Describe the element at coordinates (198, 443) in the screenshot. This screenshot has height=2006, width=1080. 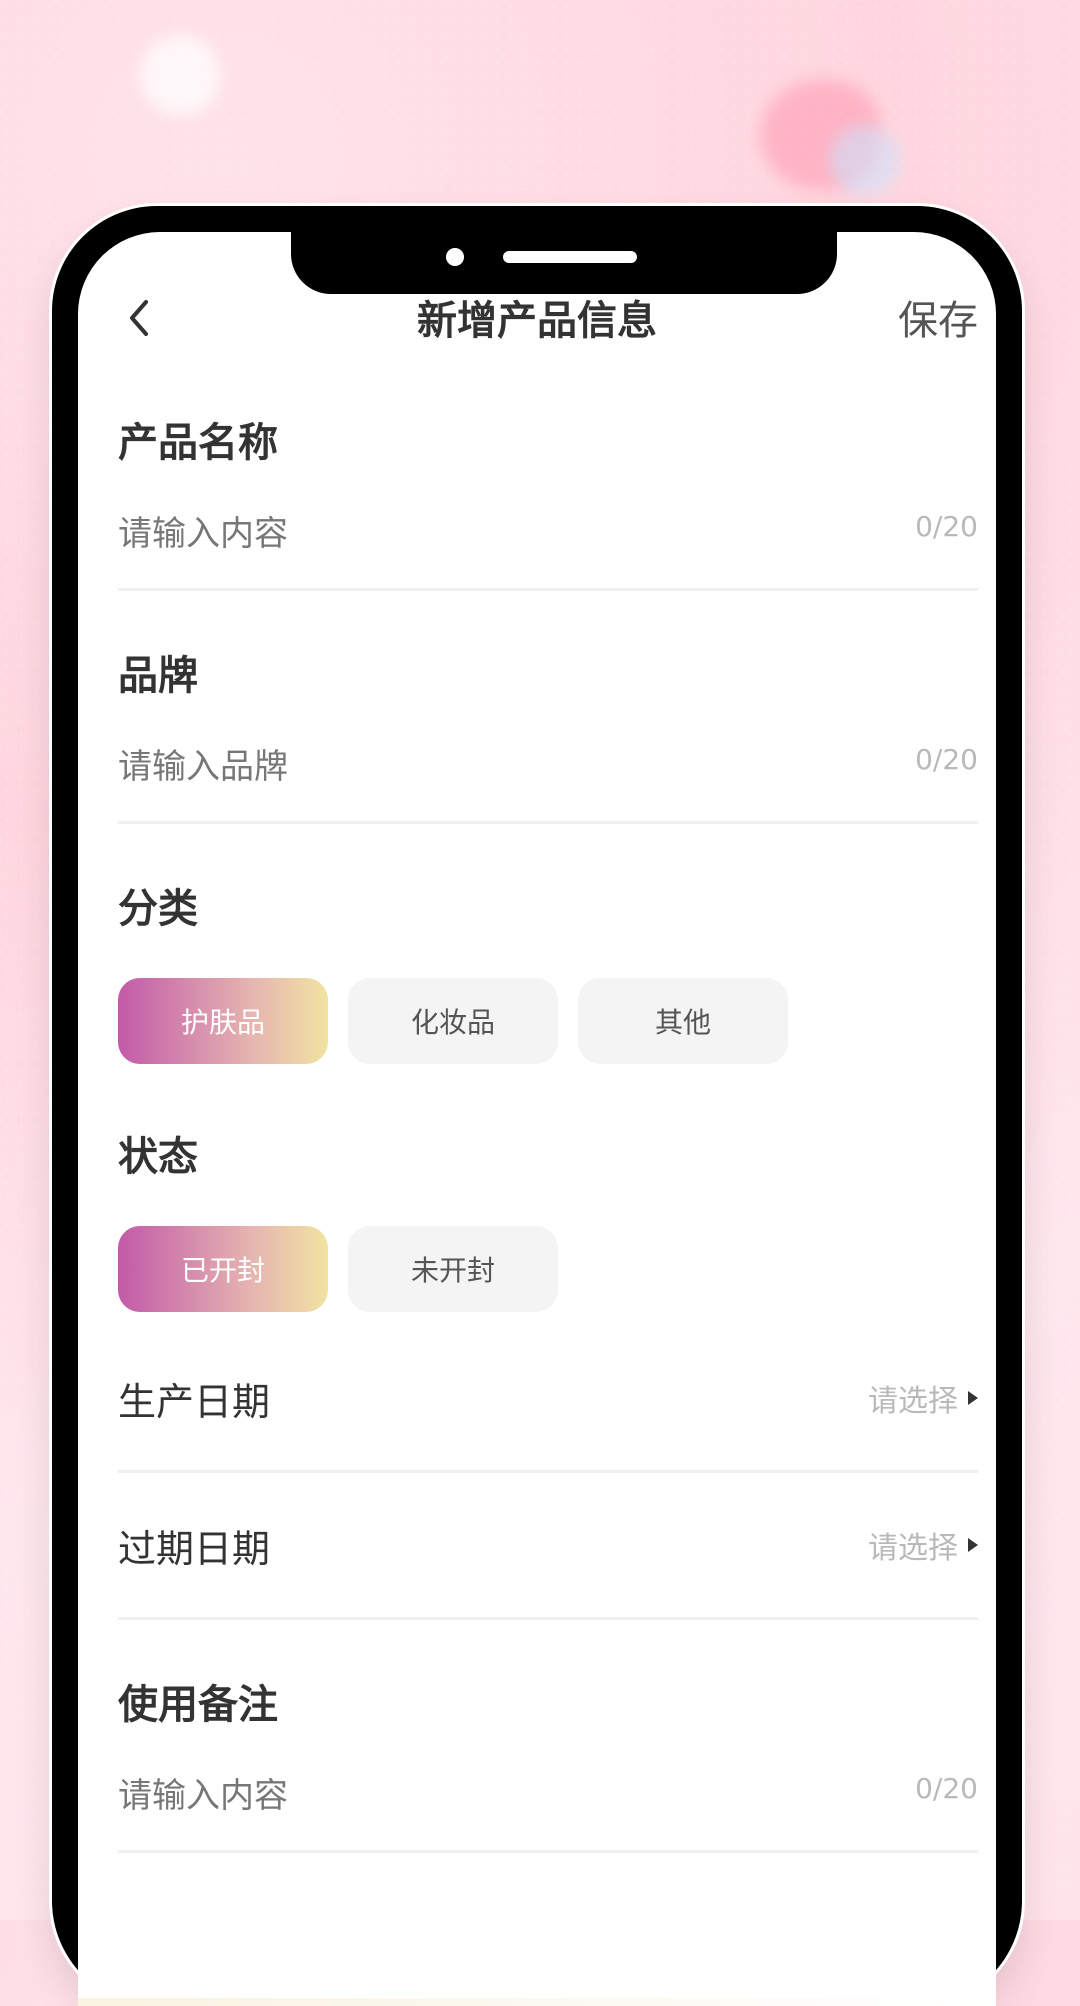
I see `product-name-label: 产品名称` at that location.